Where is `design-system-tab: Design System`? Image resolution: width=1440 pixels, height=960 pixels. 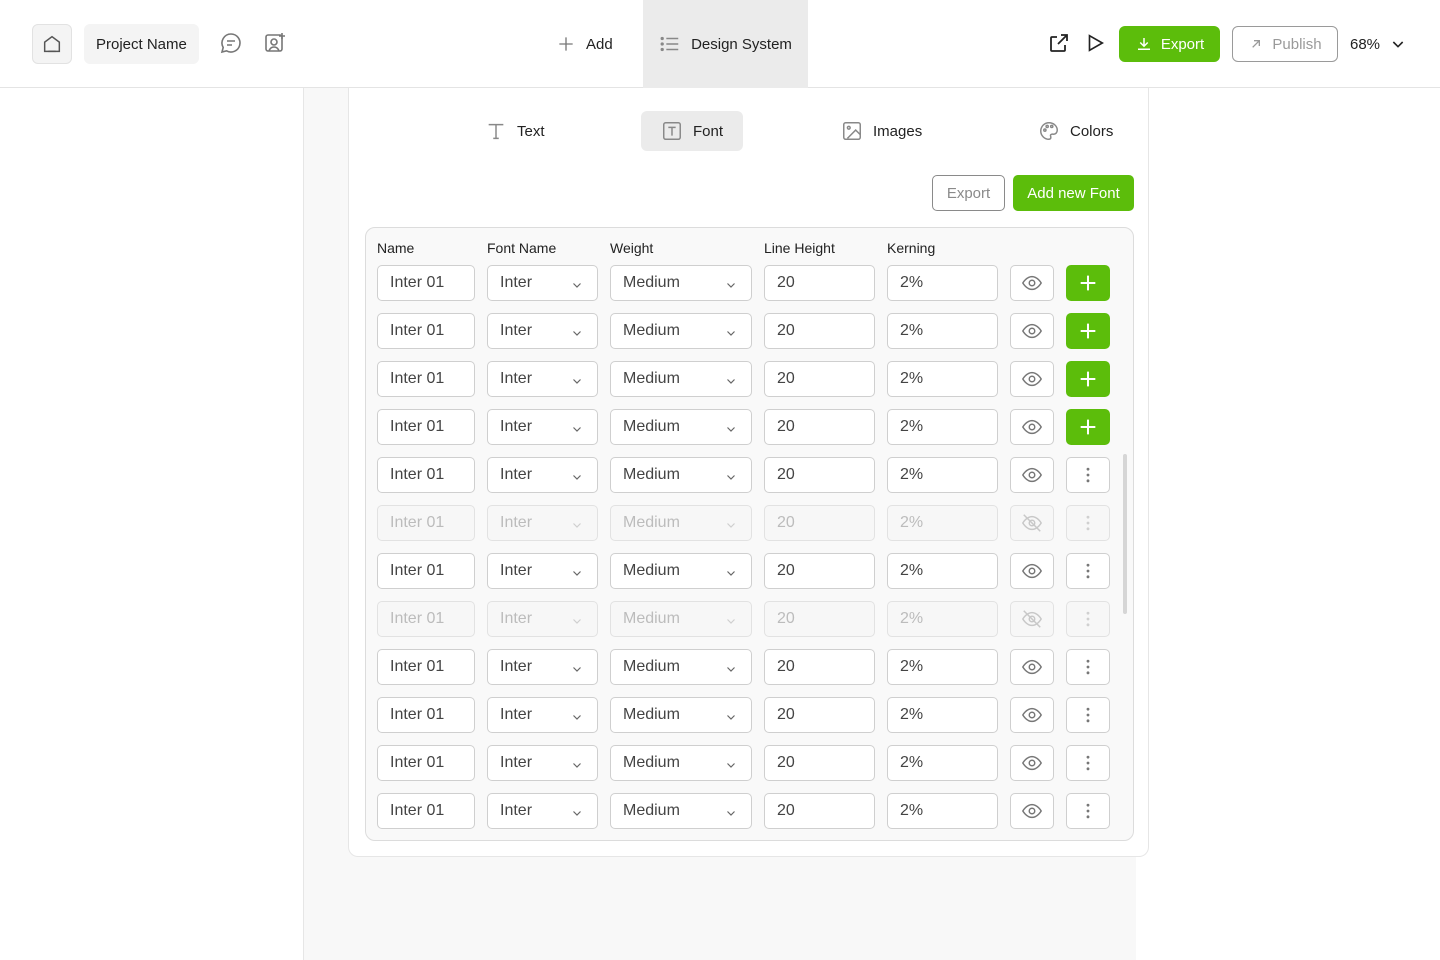 design-system-tab: Design System is located at coordinates (725, 44).